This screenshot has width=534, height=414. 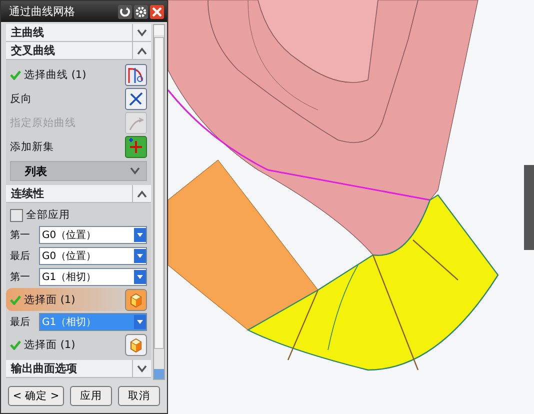 I want to click on selection-row: 选择曲线 (1), so click(x=78, y=74).